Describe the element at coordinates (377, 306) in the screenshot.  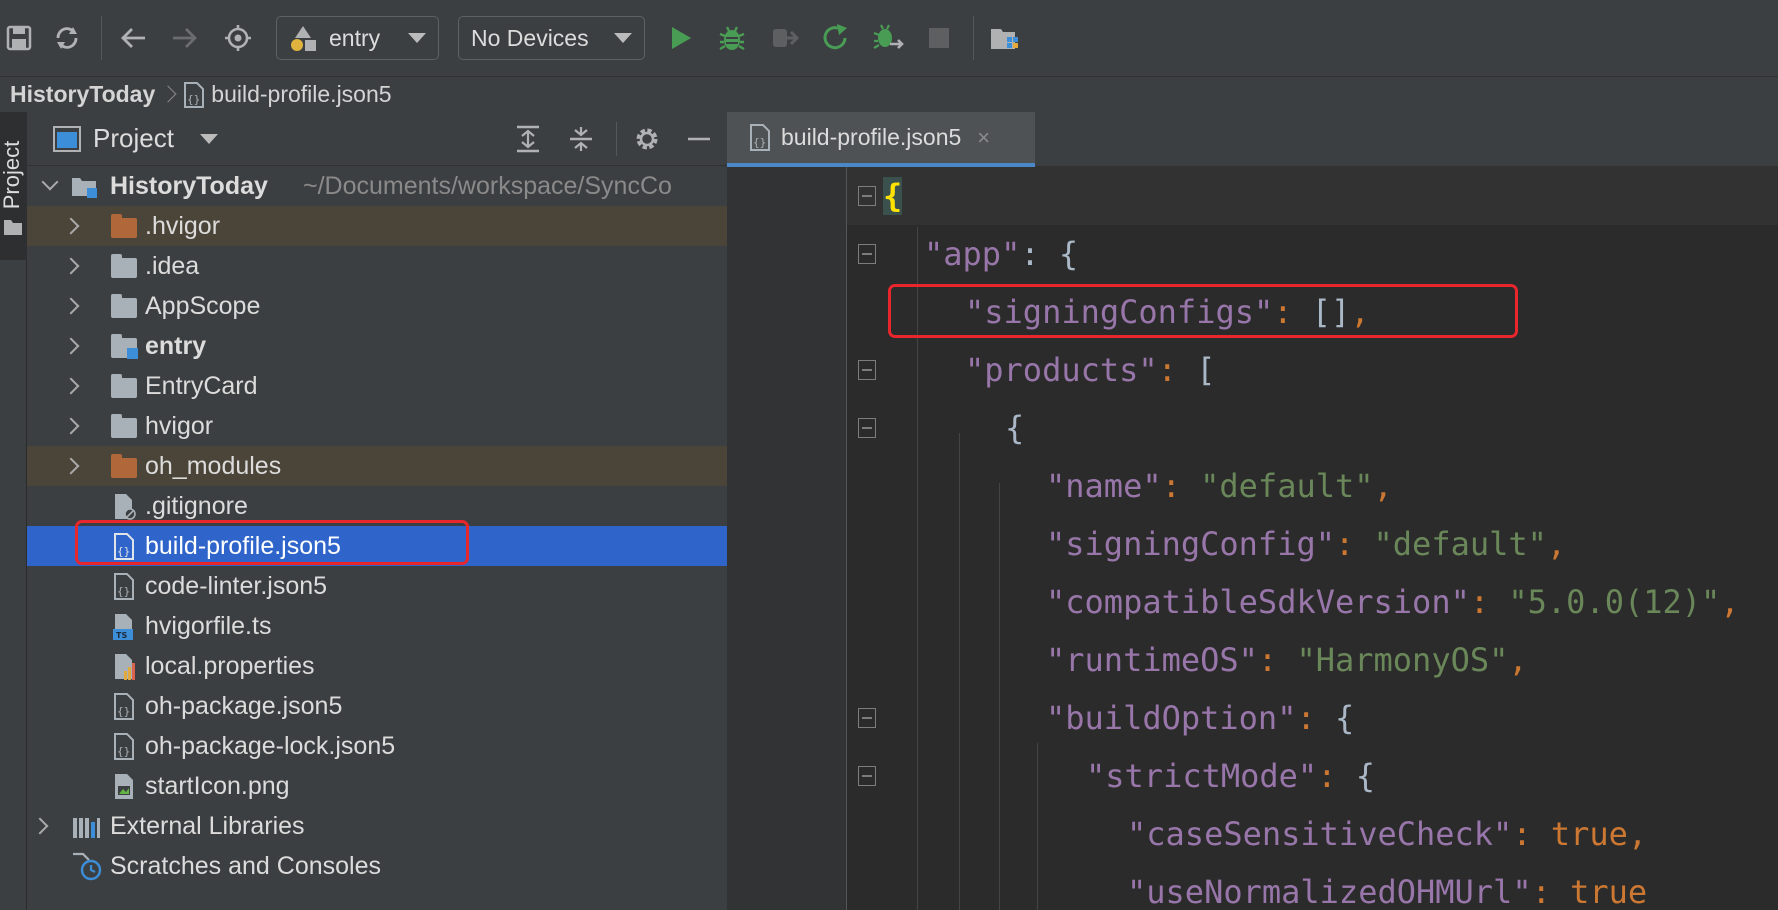
I see `tree-item-appscope: AppScope` at that location.